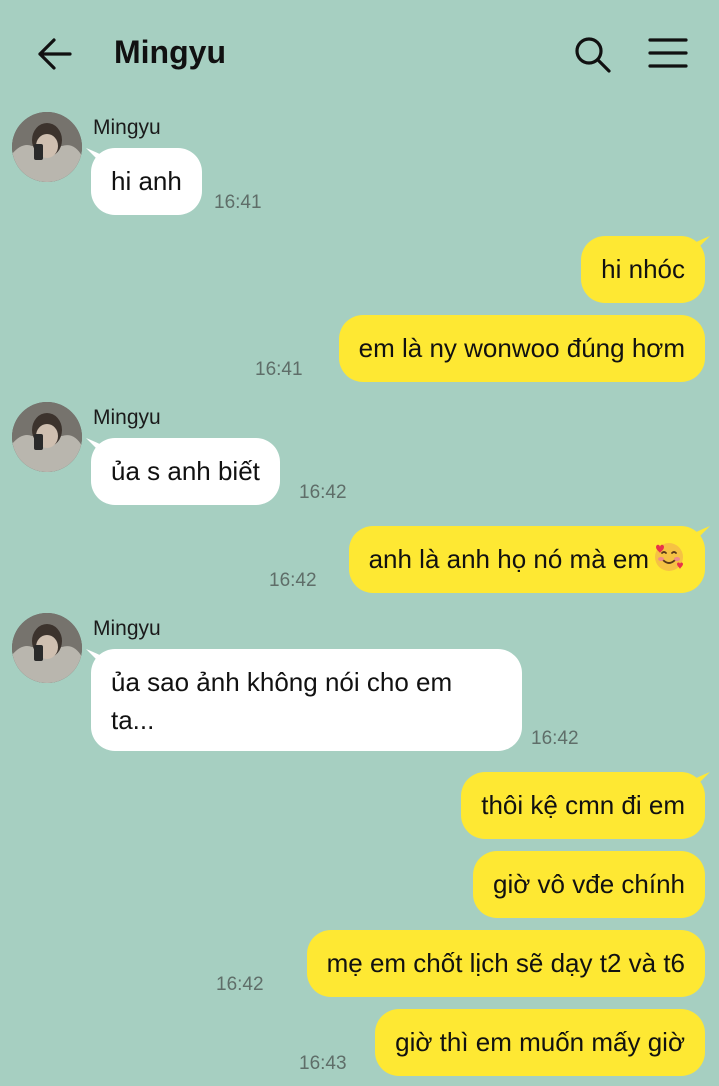  I want to click on search-button, so click(592, 54).